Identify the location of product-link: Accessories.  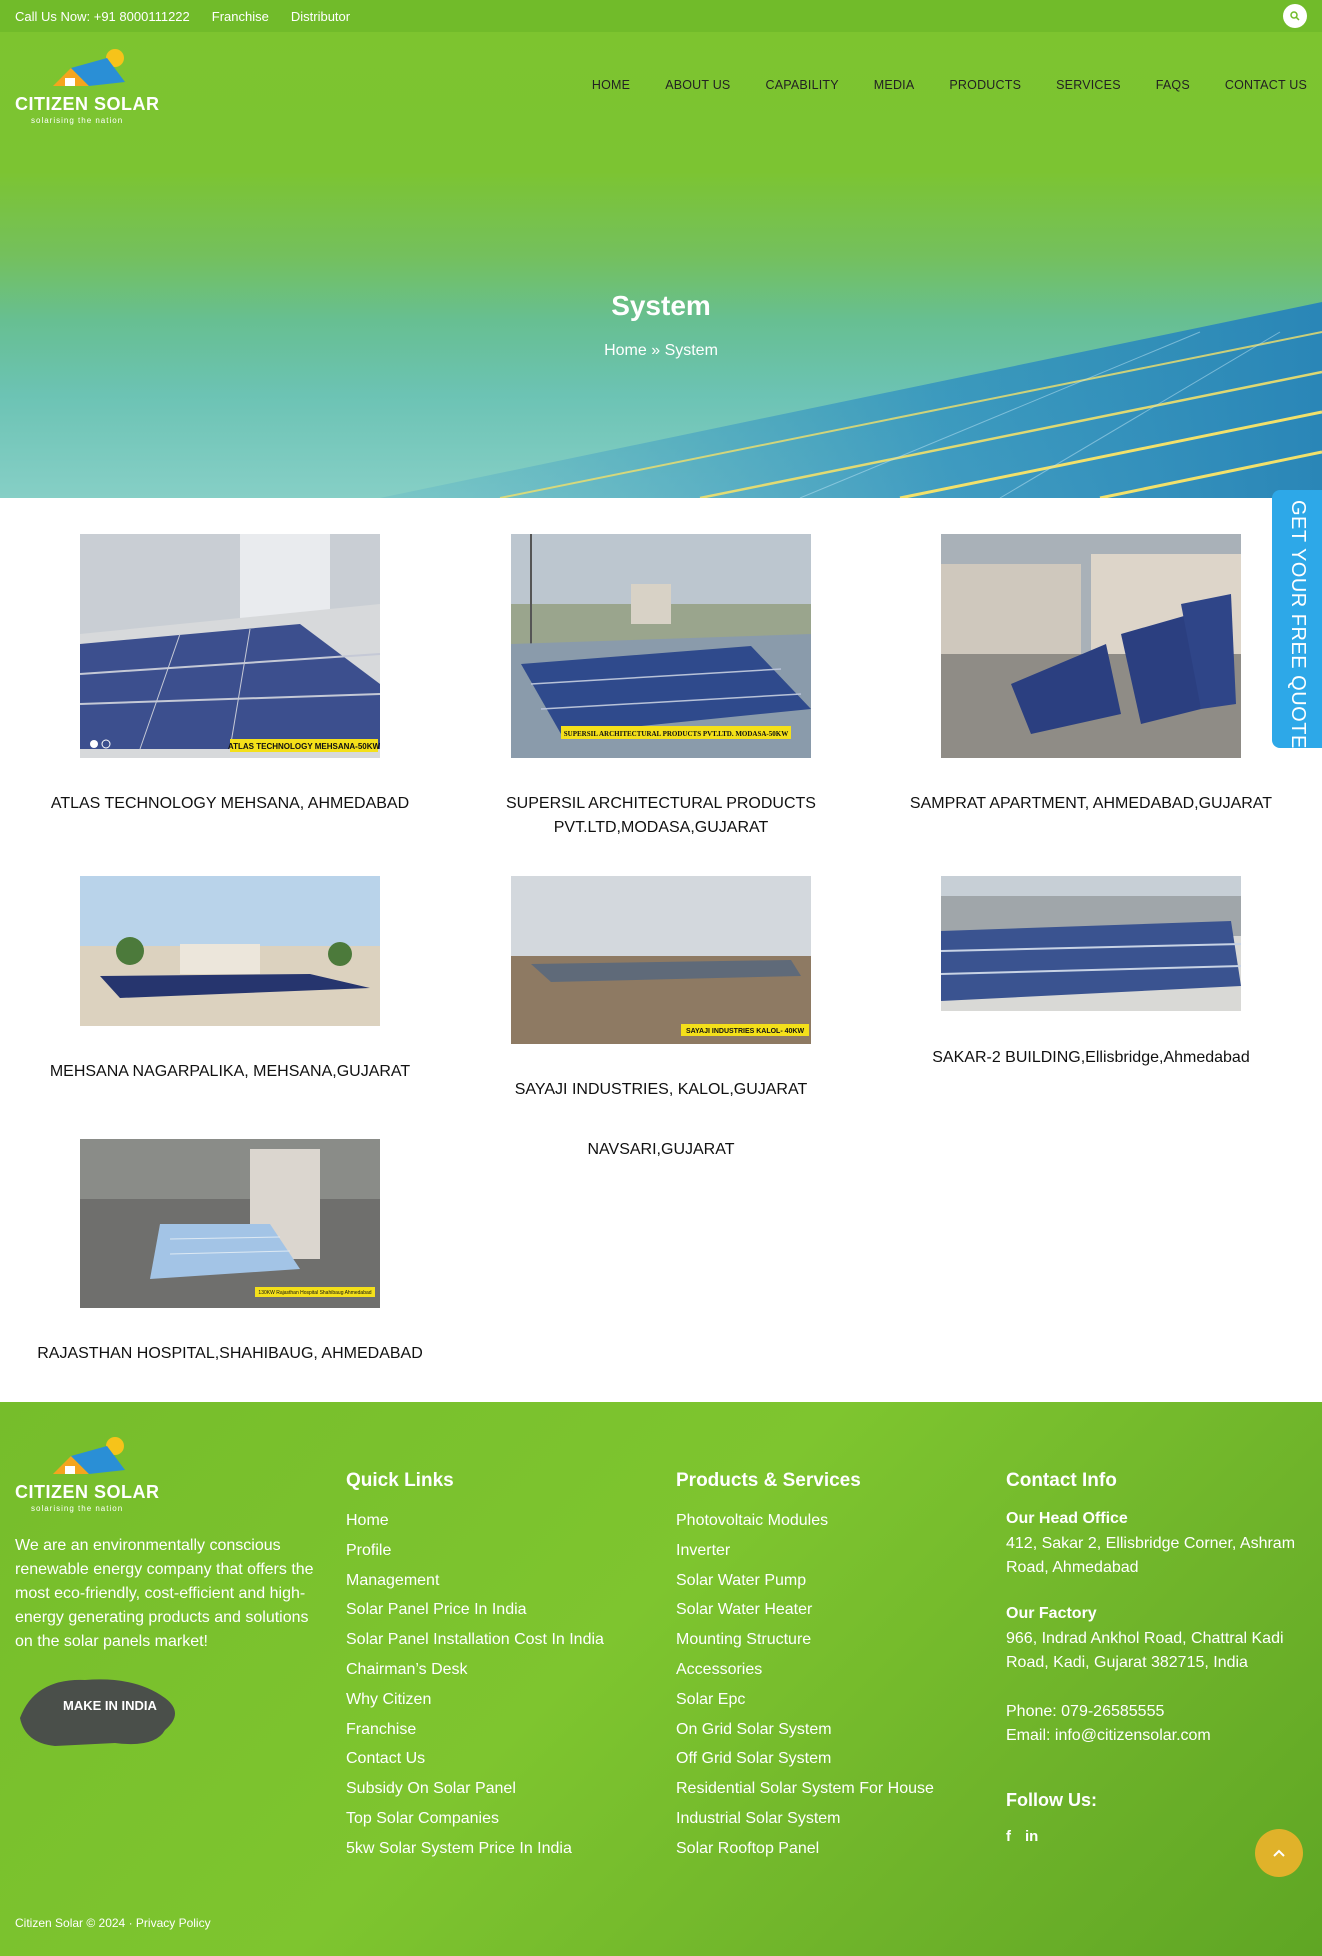
(805, 1670).